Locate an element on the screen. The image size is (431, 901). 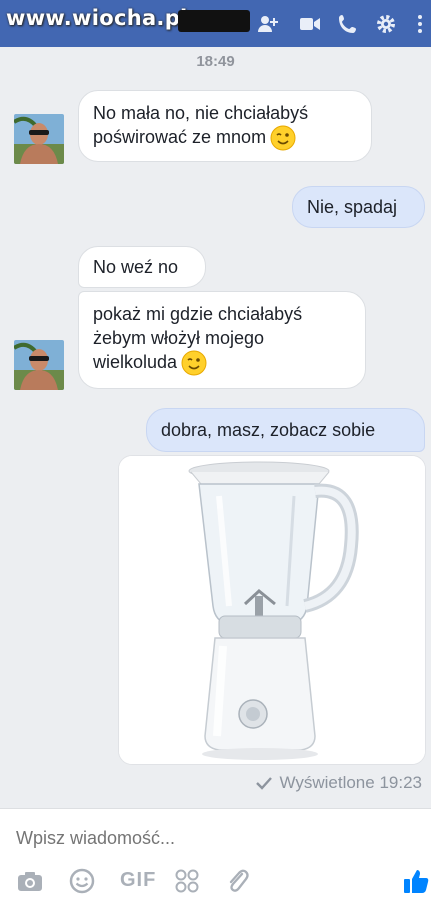
seen-status: Wyświetlone 19:23 is located at coordinates (338, 783).